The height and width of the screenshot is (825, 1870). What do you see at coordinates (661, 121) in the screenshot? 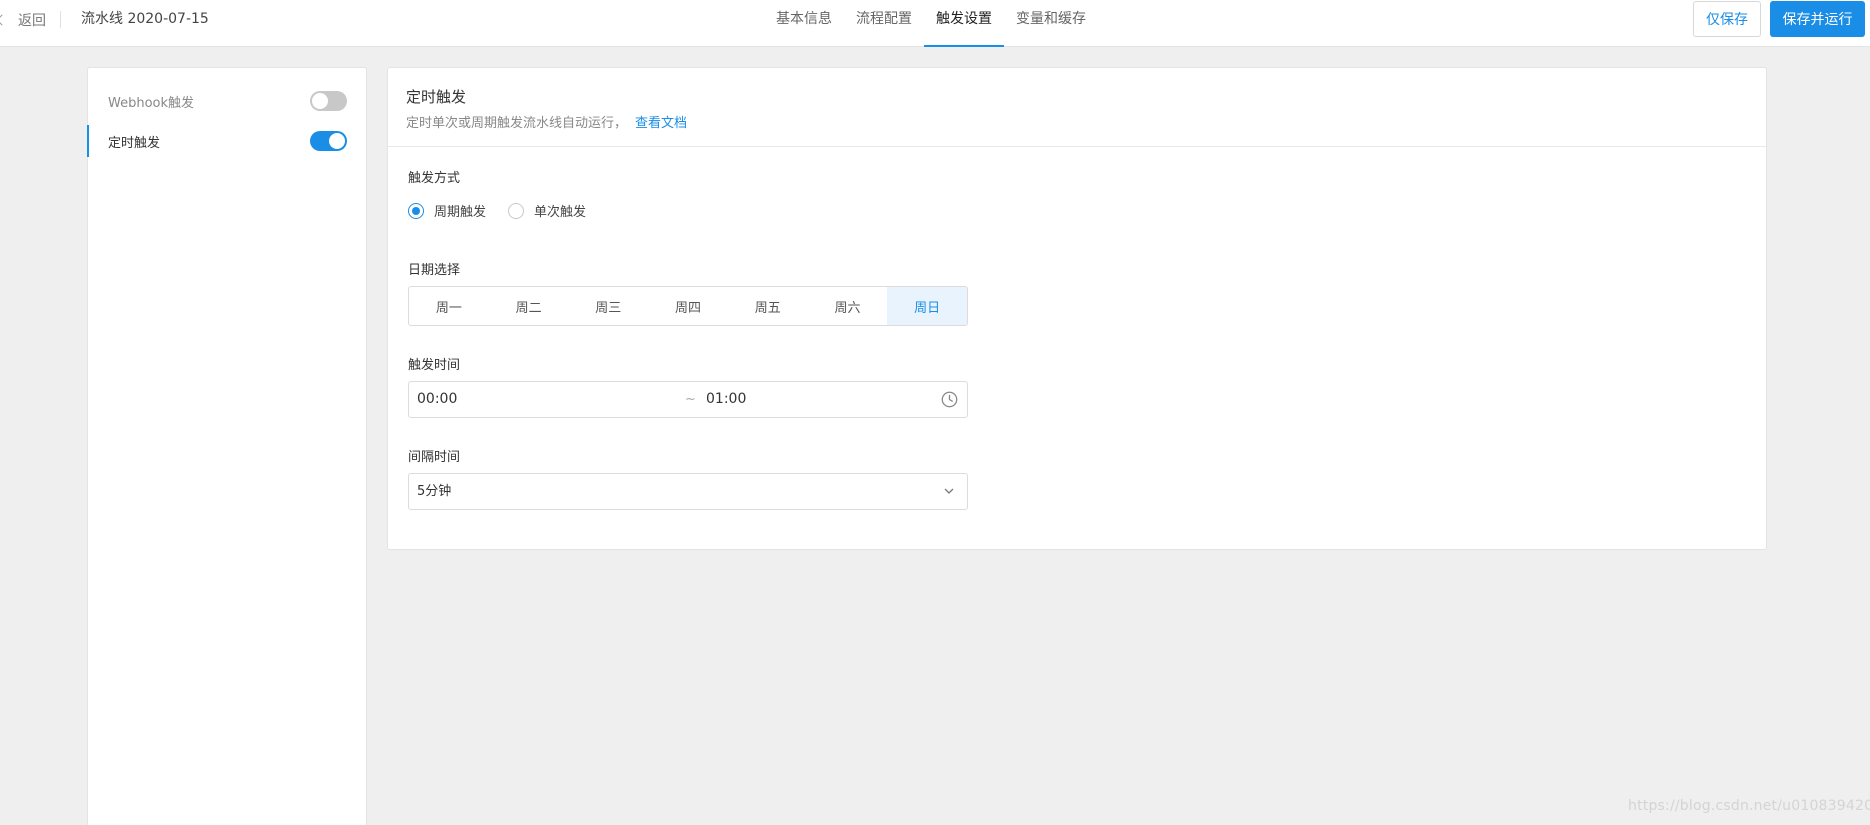
I see `view-docs-link: 查看文档` at bounding box center [661, 121].